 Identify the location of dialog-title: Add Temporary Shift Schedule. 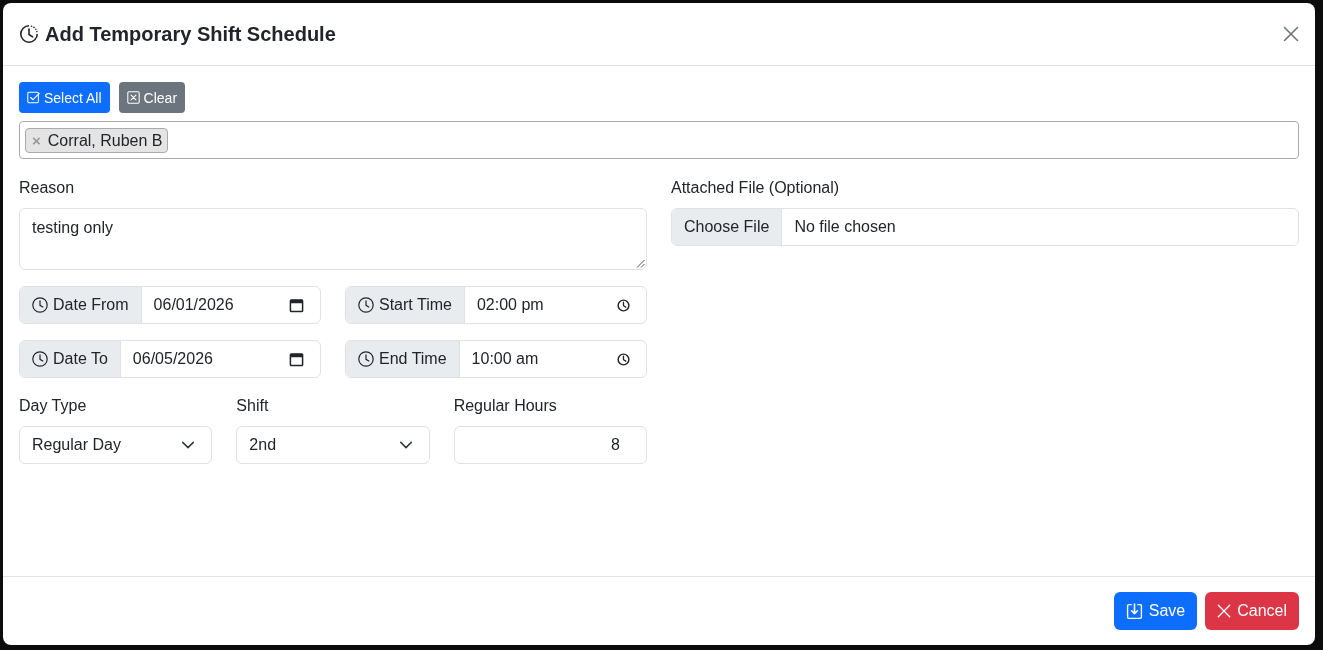
(190, 34).